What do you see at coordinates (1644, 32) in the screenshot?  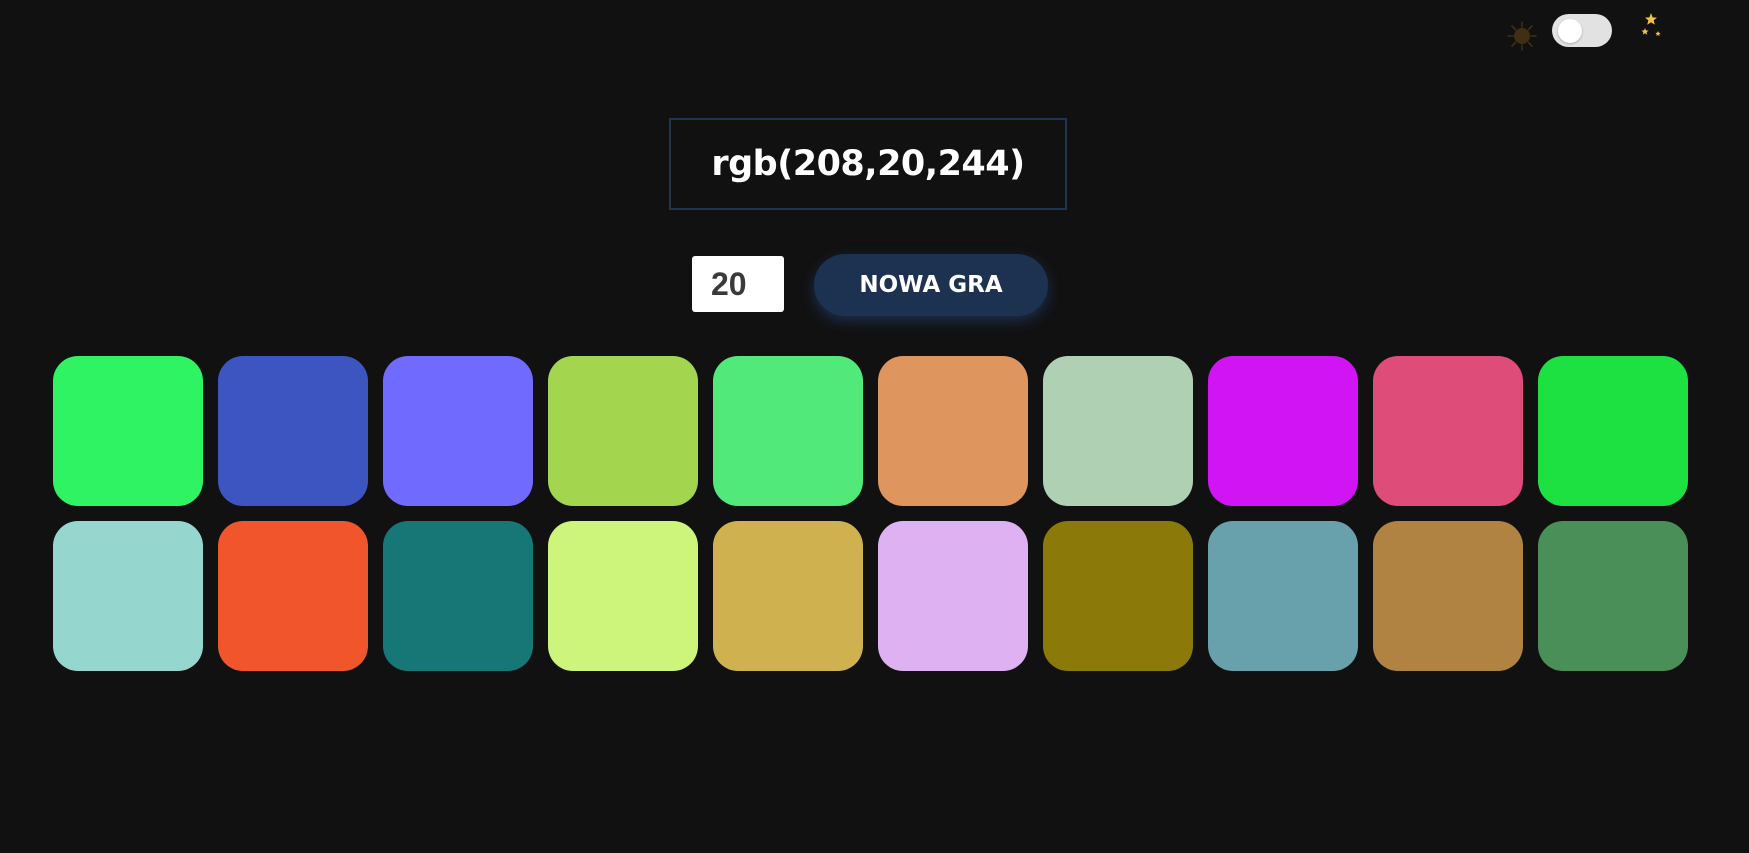 I see `moon-stars-icon` at bounding box center [1644, 32].